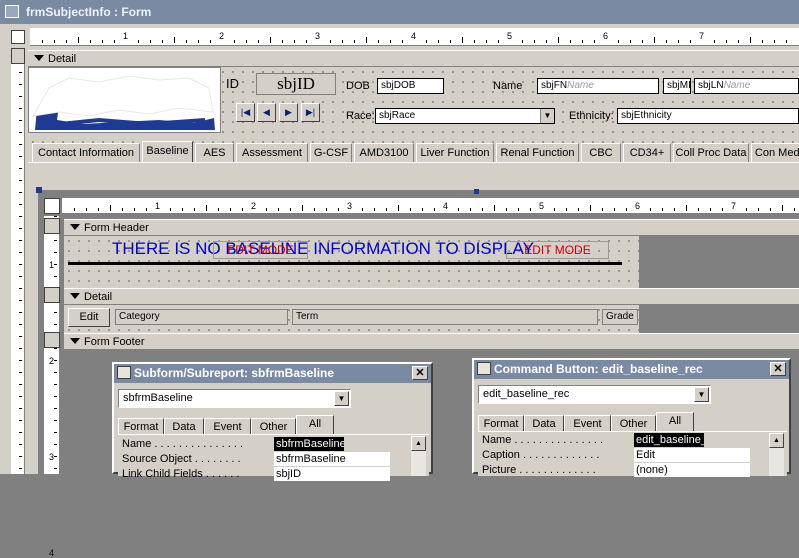 The width and height of the screenshot is (799, 558). What do you see at coordinates (296, 84) in the screenshot?
I see `id-field: sbjID` at bounding box center [296, 84].